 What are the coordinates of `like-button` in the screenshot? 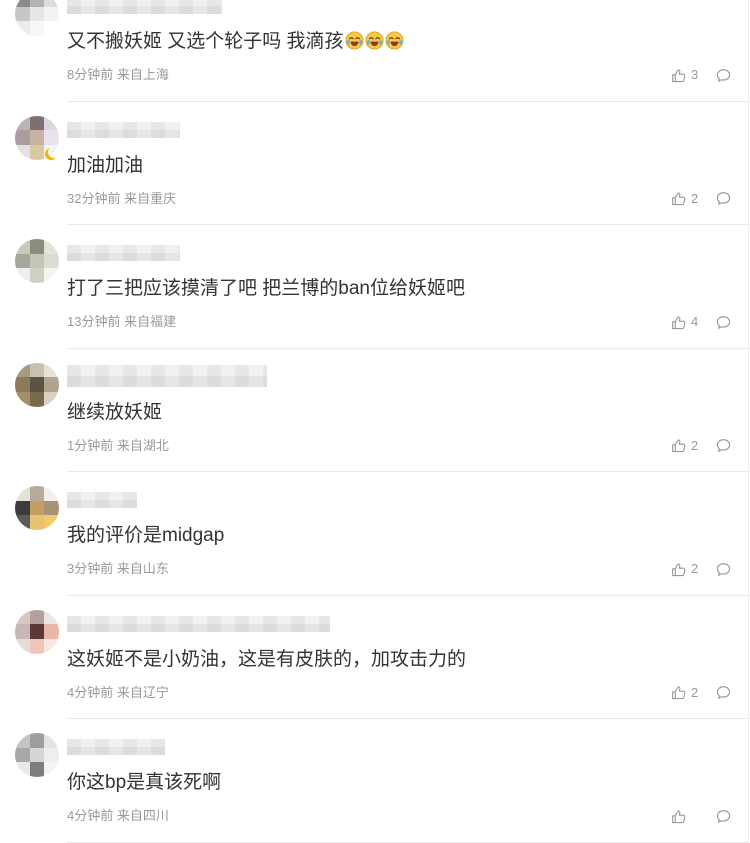 It's located at (678, 816).